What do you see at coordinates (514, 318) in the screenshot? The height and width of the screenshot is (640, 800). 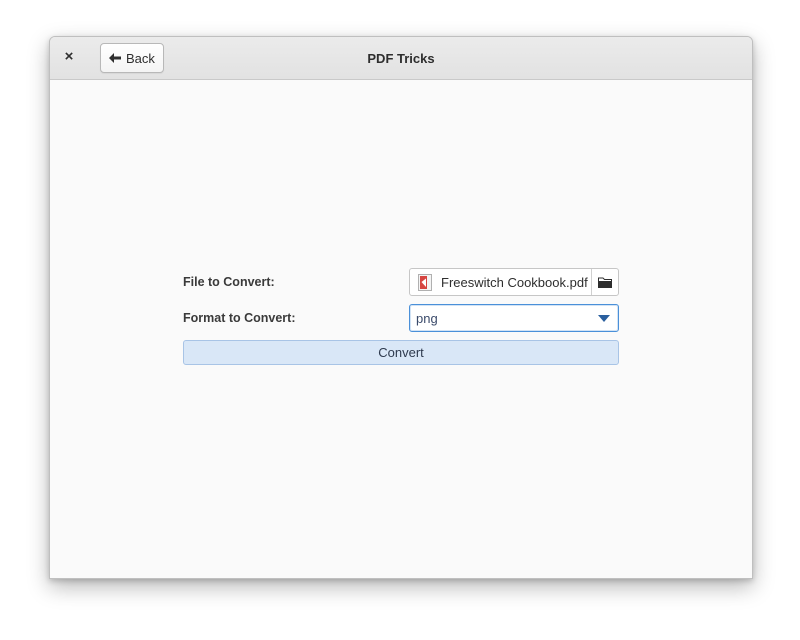 I see `format-combobox: png` at bounding box center [514, 318].